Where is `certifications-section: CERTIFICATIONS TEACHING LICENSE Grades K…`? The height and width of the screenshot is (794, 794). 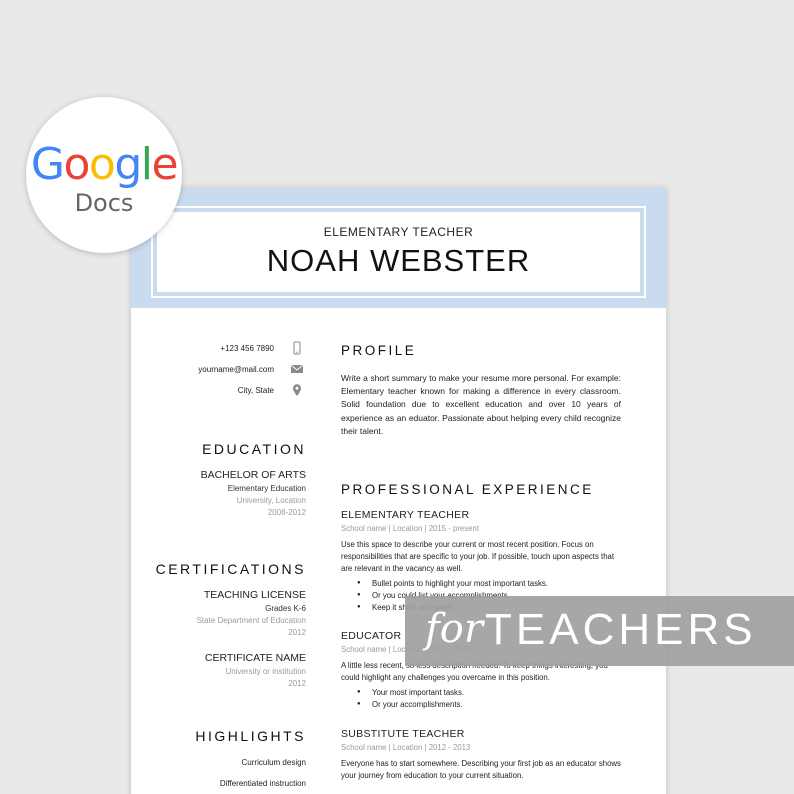 certifications-section: CERTIFICATIONS TEACHING LICENSE Grades K… is located at coordinates (228, 624).